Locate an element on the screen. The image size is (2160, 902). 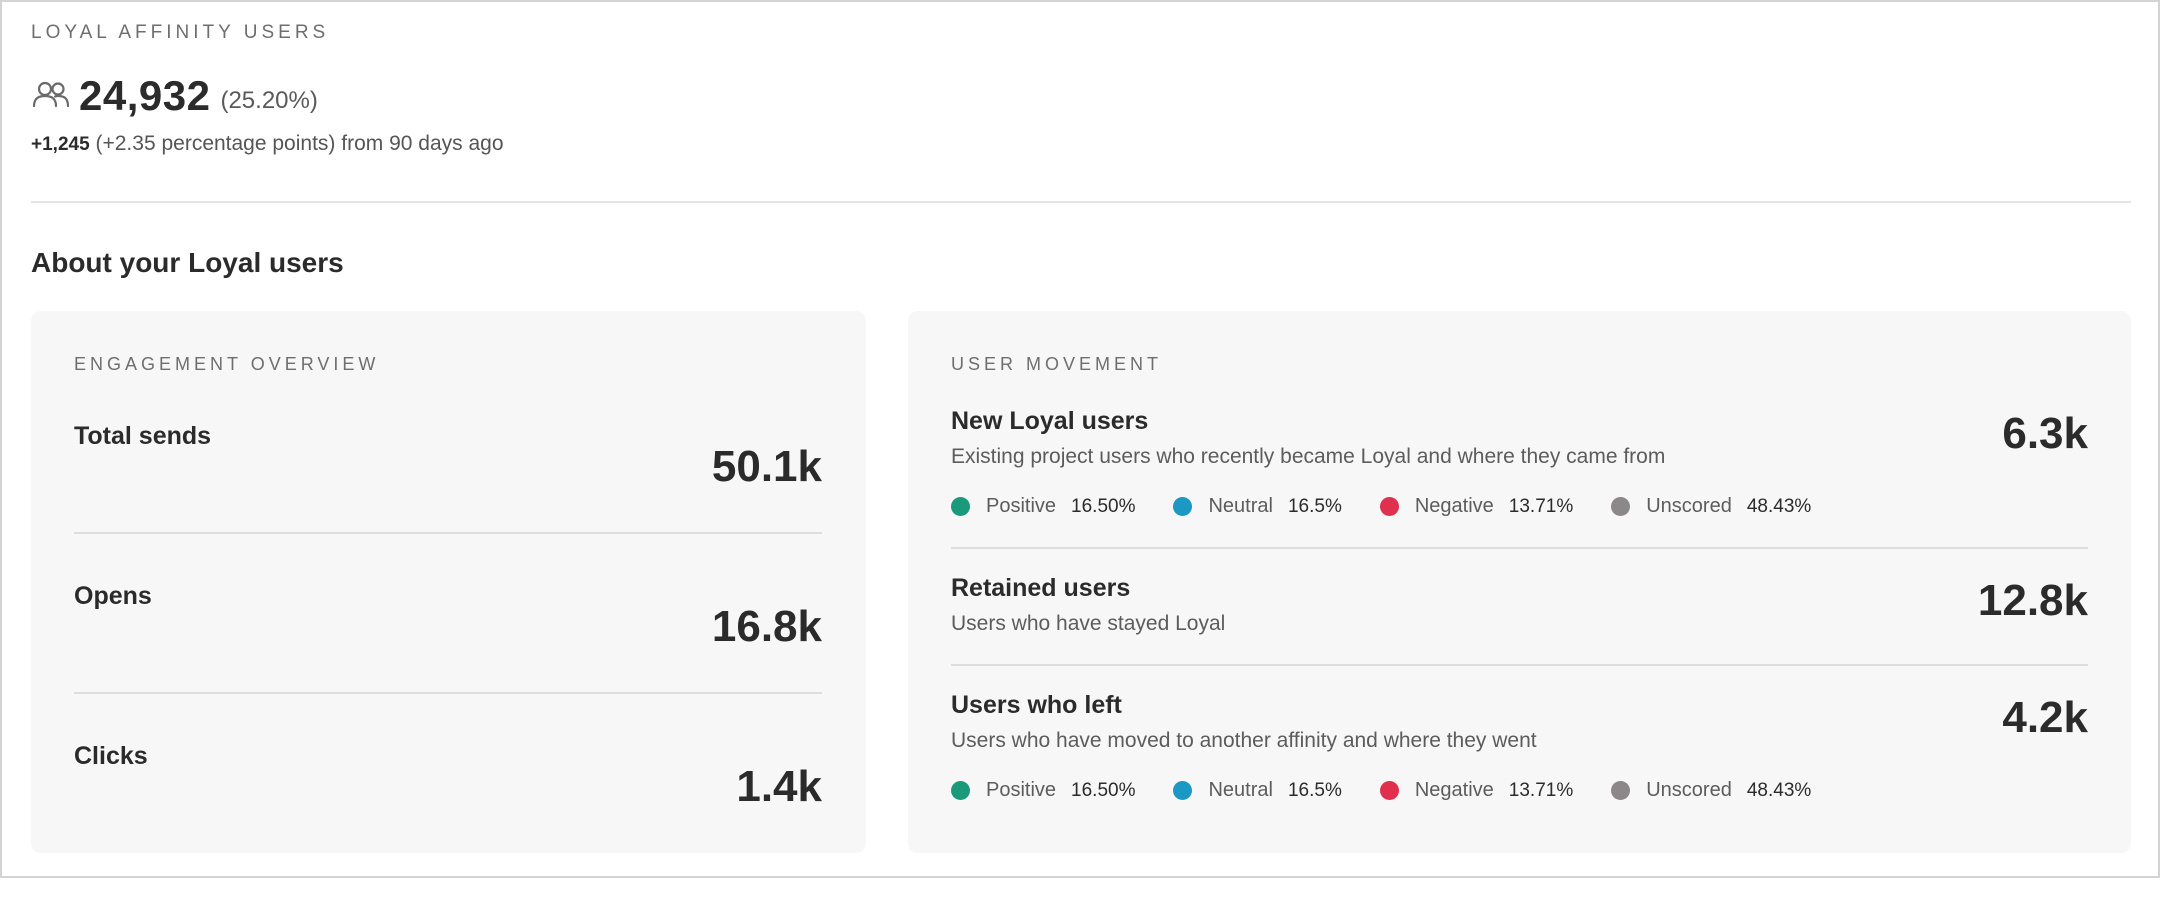
engagement-label: ENGAGEMENT OVERVIEW is located at coordinates (227, 364).